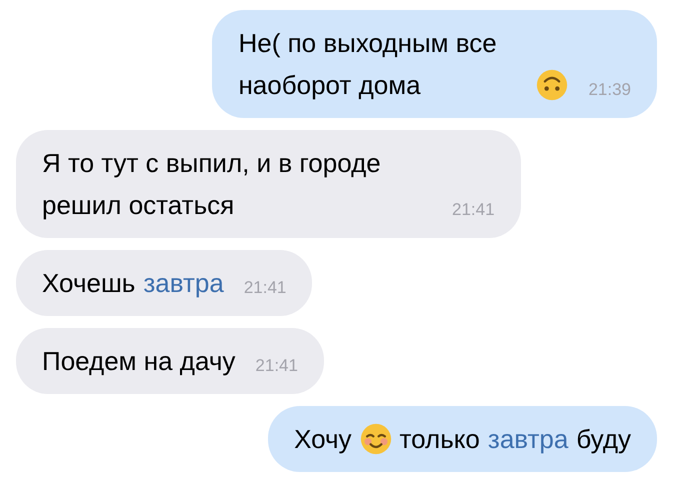 This screenshot has height=493, width=673. I want to click on message-text: Хочу, so click(323, 439).